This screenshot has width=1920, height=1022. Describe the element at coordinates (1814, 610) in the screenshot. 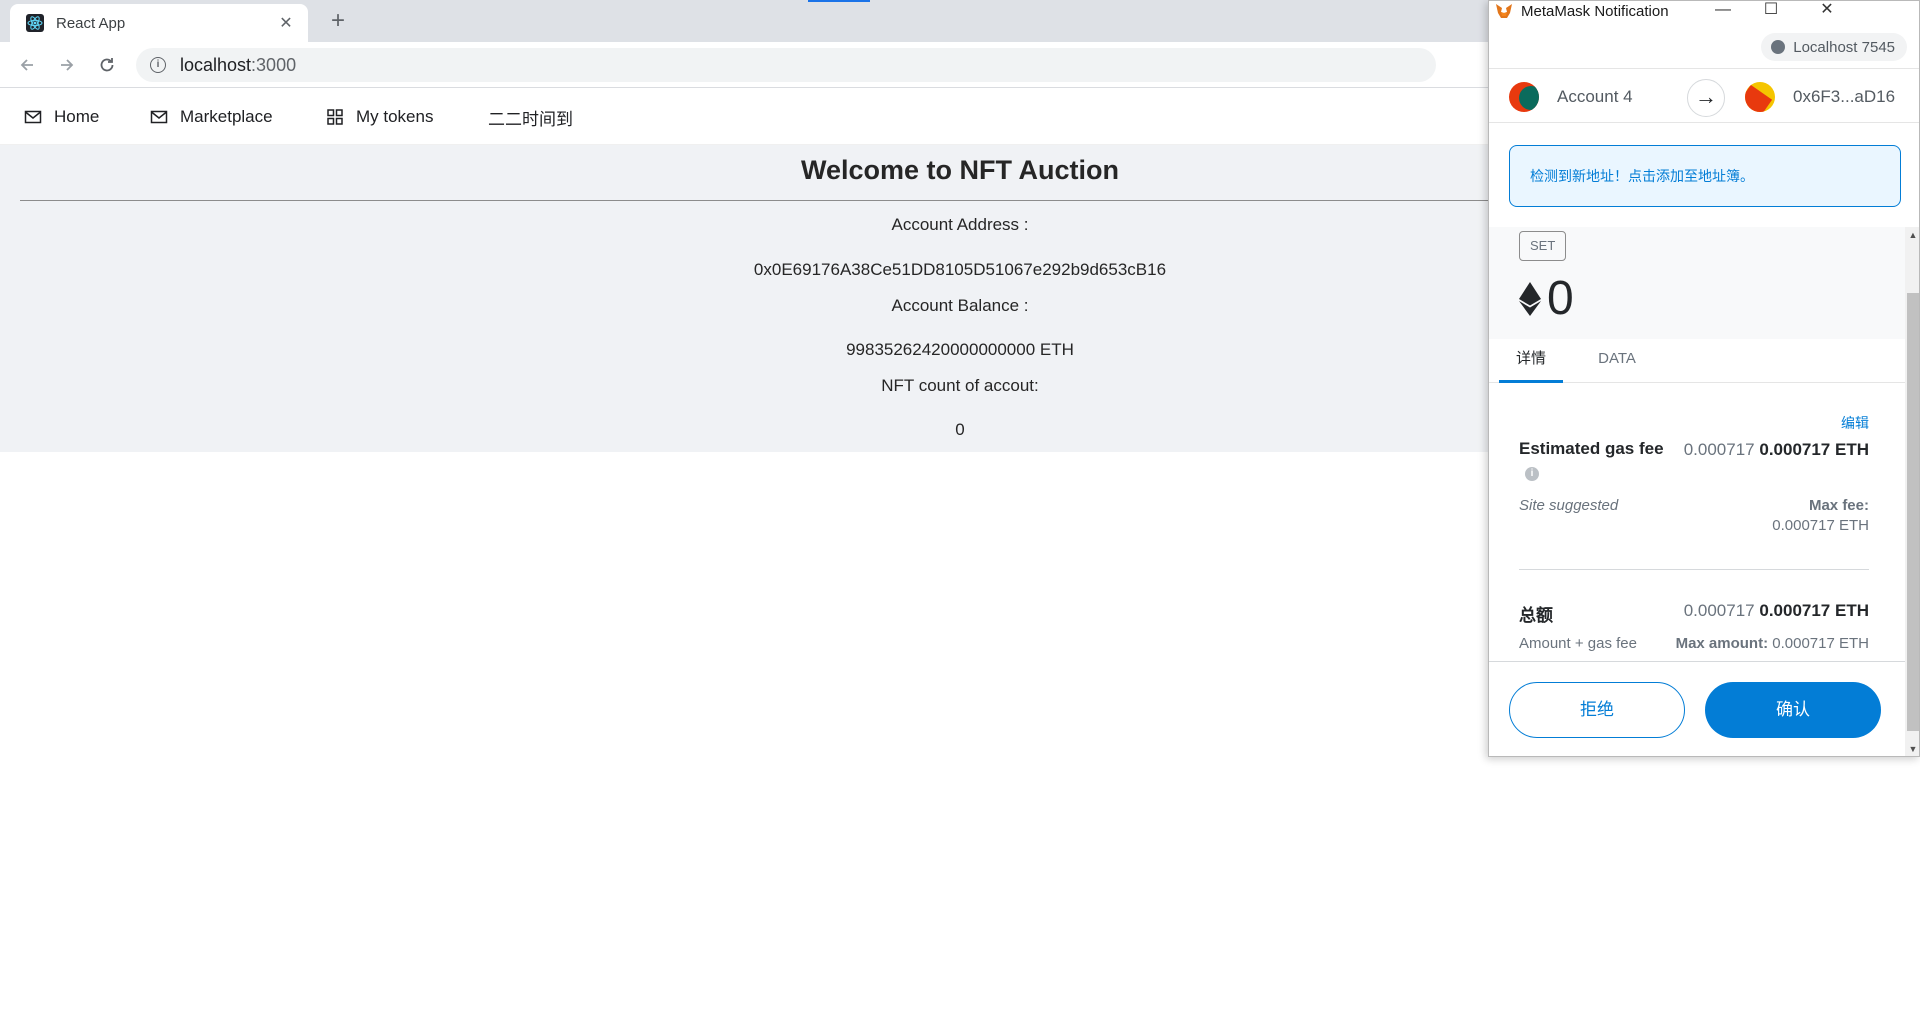

I see `total-eth: 0.000717 ETH` at that location.